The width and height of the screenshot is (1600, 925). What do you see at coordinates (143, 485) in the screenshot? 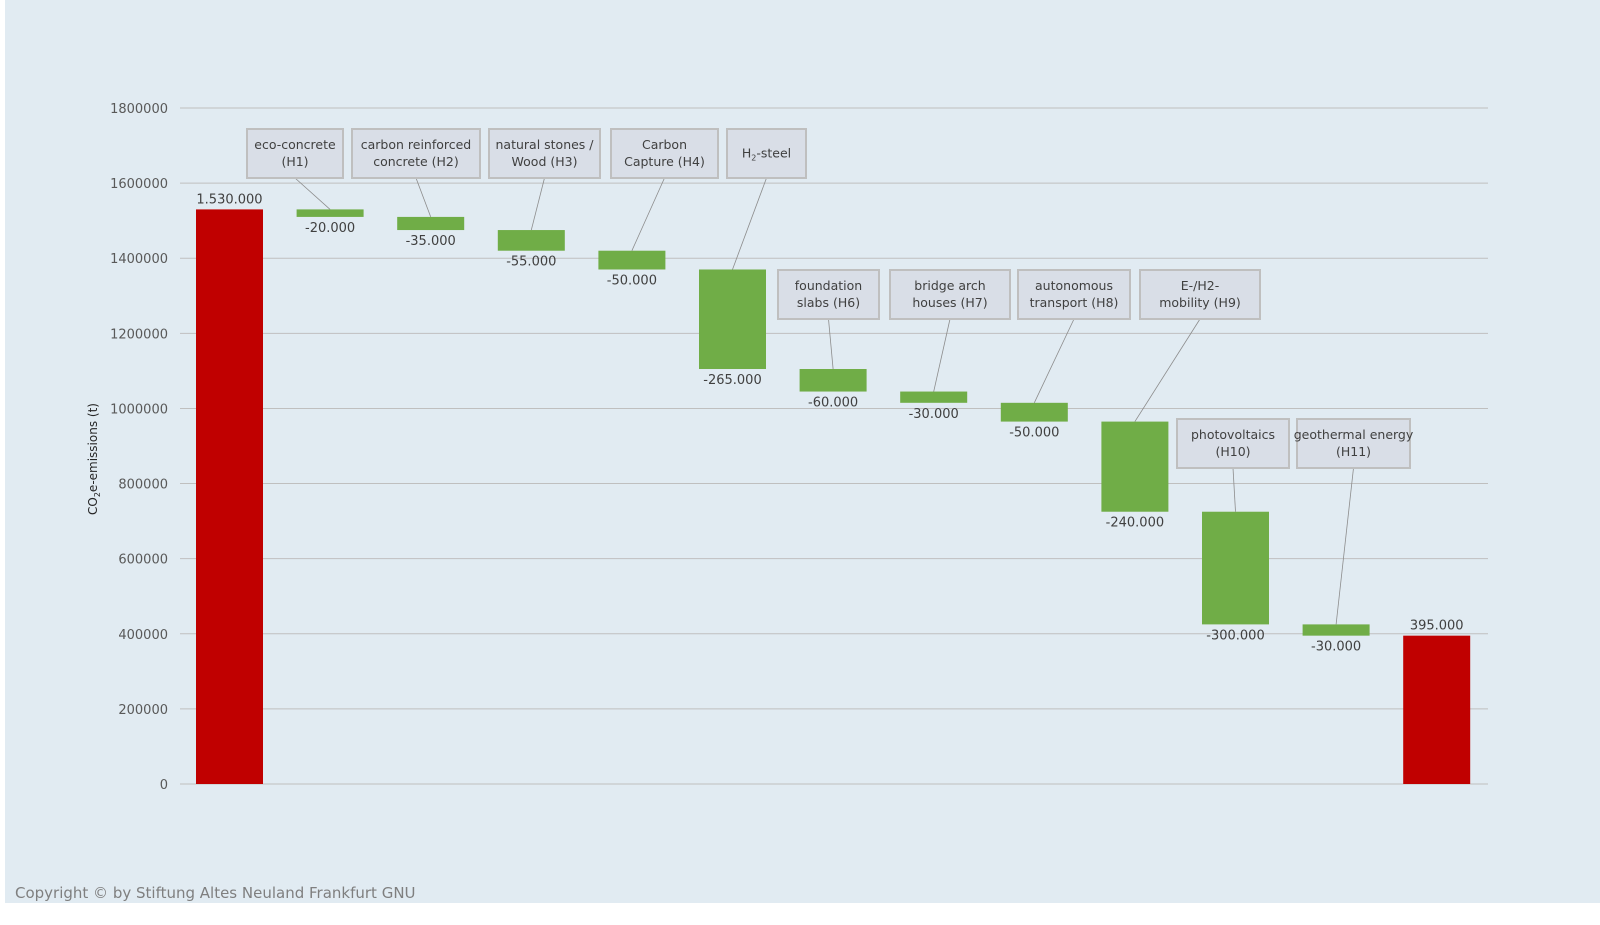
I see `y-tick-label: 800000` at bounding box center [143, 485].